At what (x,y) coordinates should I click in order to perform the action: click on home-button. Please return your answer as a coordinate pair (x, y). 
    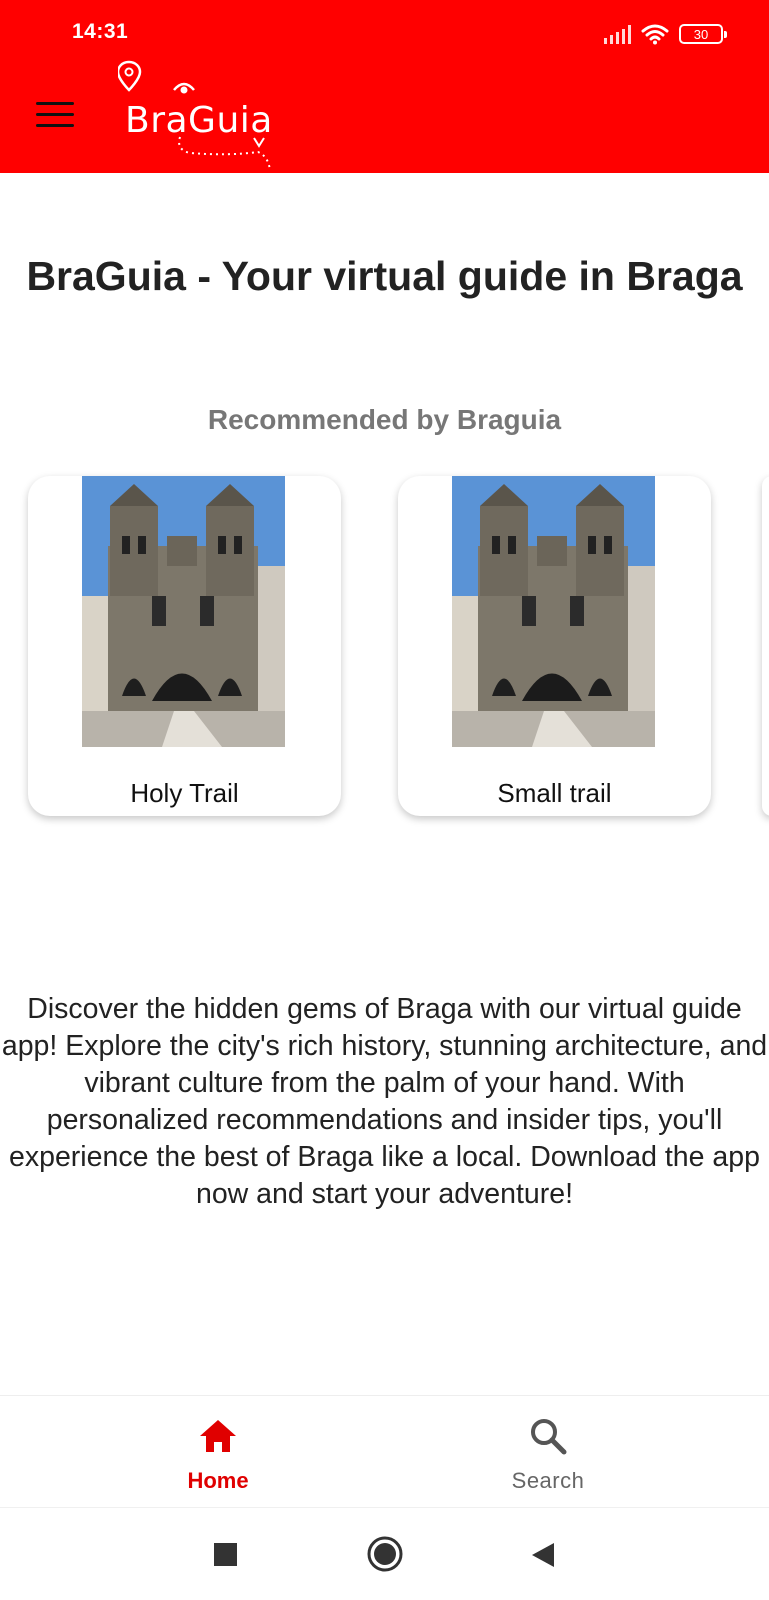
    Looking at the image, I should click on (385, 1554).